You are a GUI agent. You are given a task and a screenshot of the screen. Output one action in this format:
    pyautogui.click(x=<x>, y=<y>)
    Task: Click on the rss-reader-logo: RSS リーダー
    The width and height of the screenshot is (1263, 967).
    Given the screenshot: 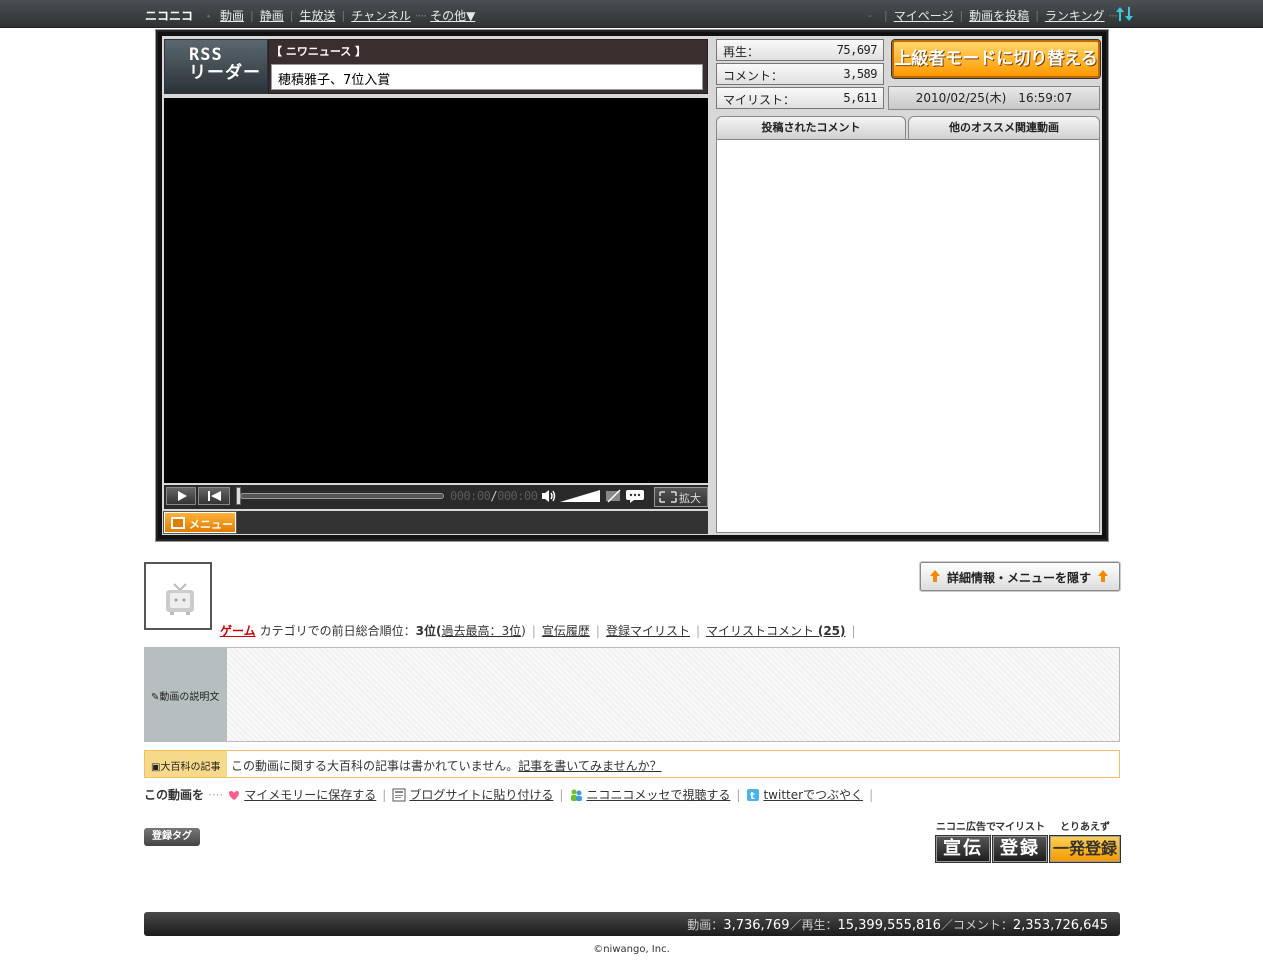 What is the action you would take?
    pyautogui.click(x=216, y=66)
    